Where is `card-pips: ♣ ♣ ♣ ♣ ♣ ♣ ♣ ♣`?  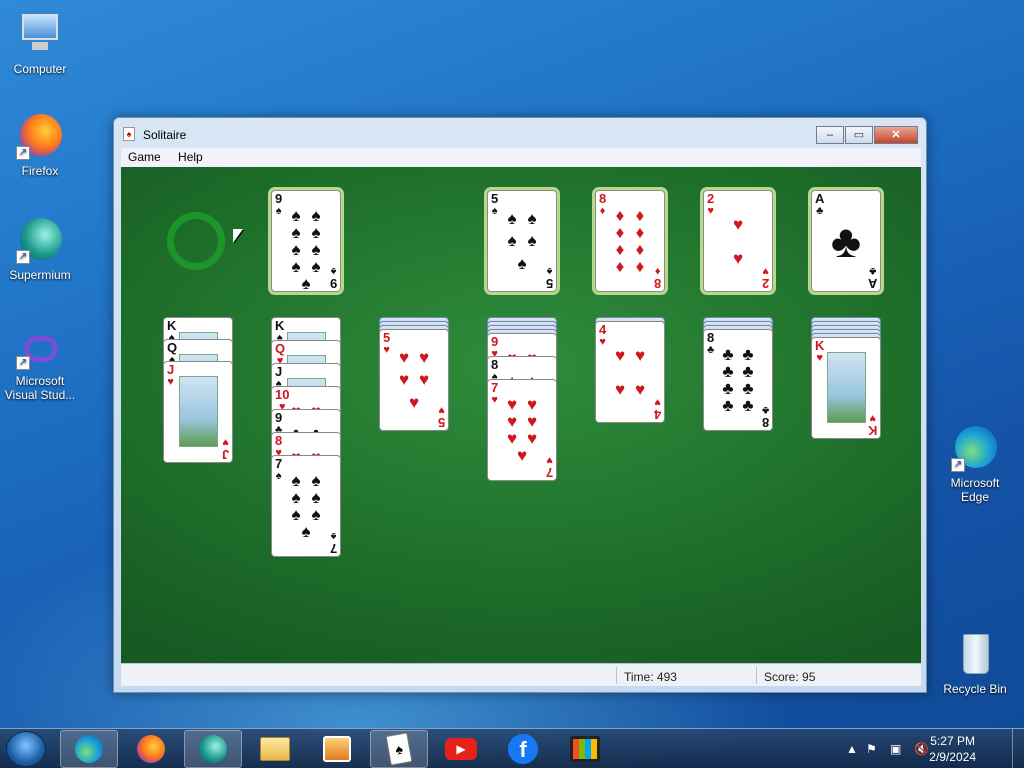 card-pips: ♣ ♣ ♣ ♣ ♣ ♣ ♣ ♣ is located at coordinates (738, 380).